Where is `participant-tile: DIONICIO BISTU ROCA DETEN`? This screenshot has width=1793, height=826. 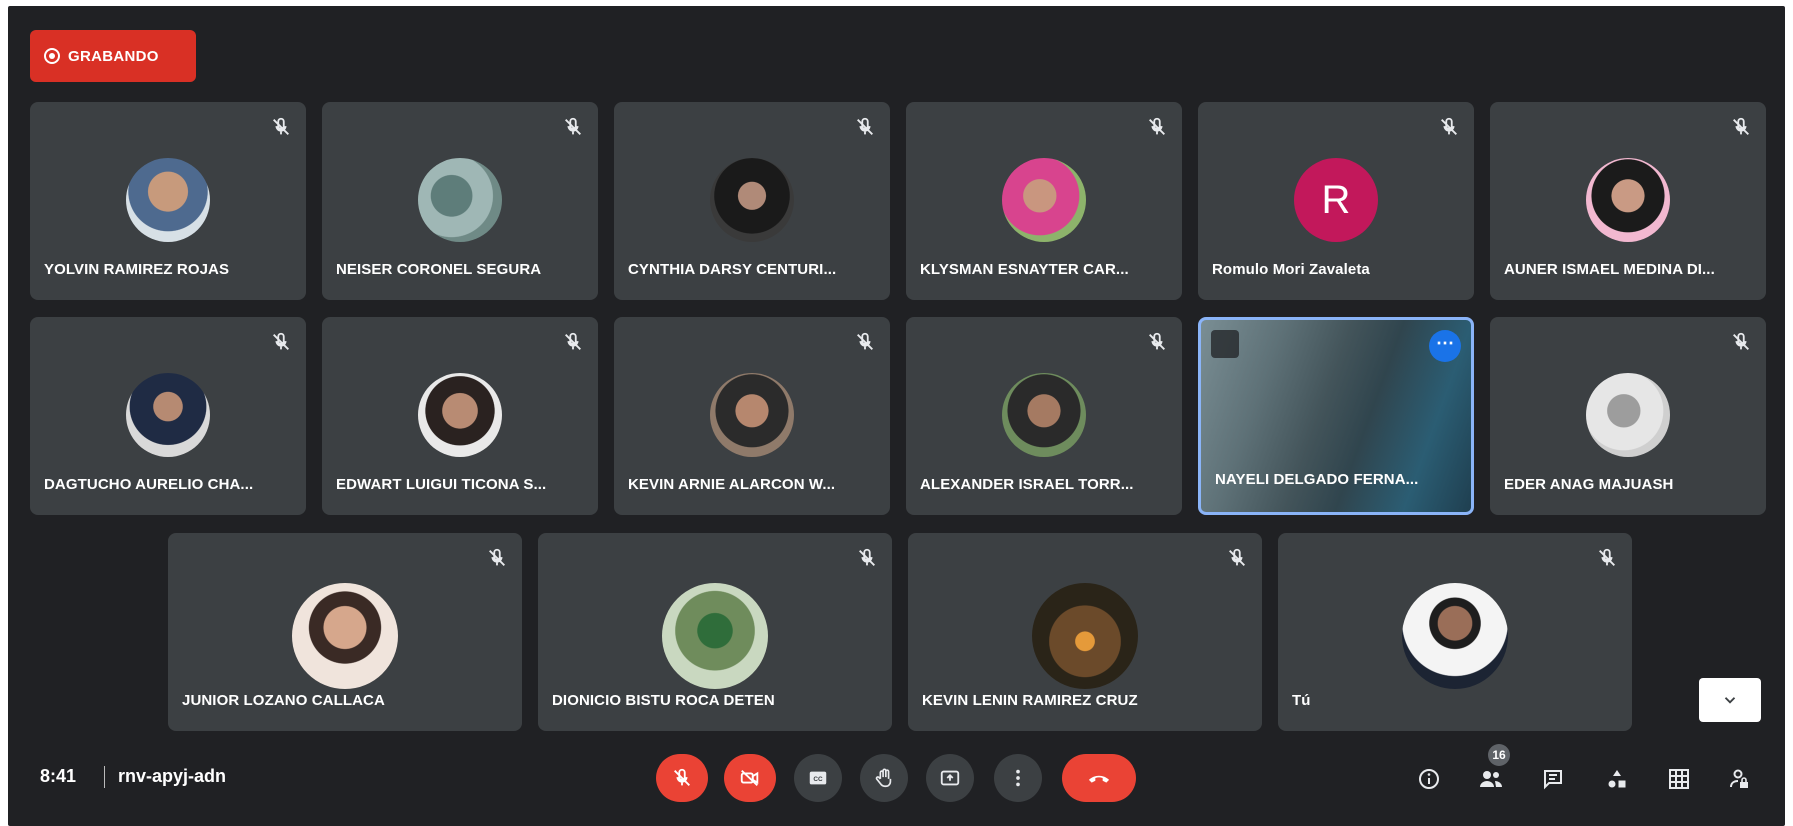
participant-tile: DIONICIO BISTU ROCA DETEN is located at coordinates (715, 632).